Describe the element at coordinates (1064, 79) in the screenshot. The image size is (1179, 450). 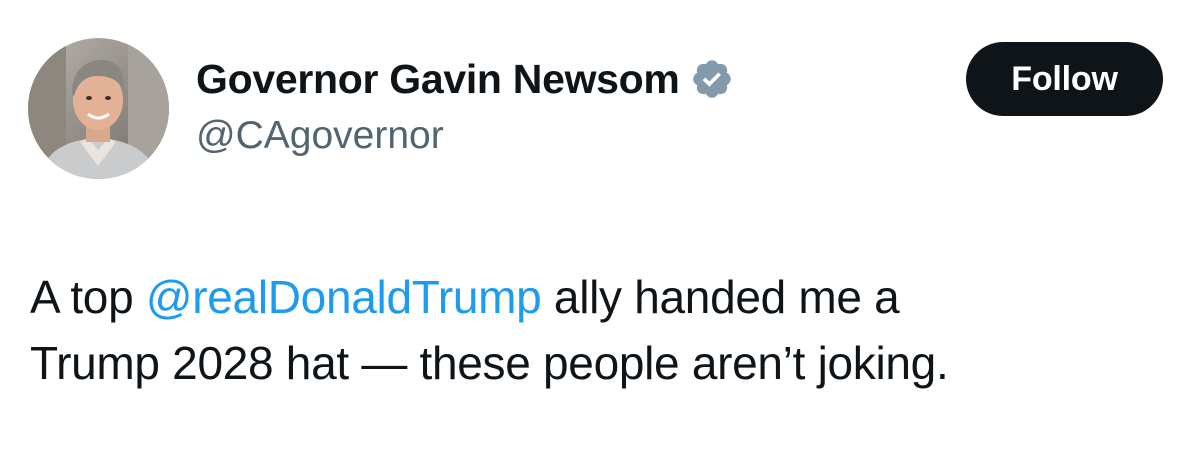
I see `follow-button: Follow` at that location.